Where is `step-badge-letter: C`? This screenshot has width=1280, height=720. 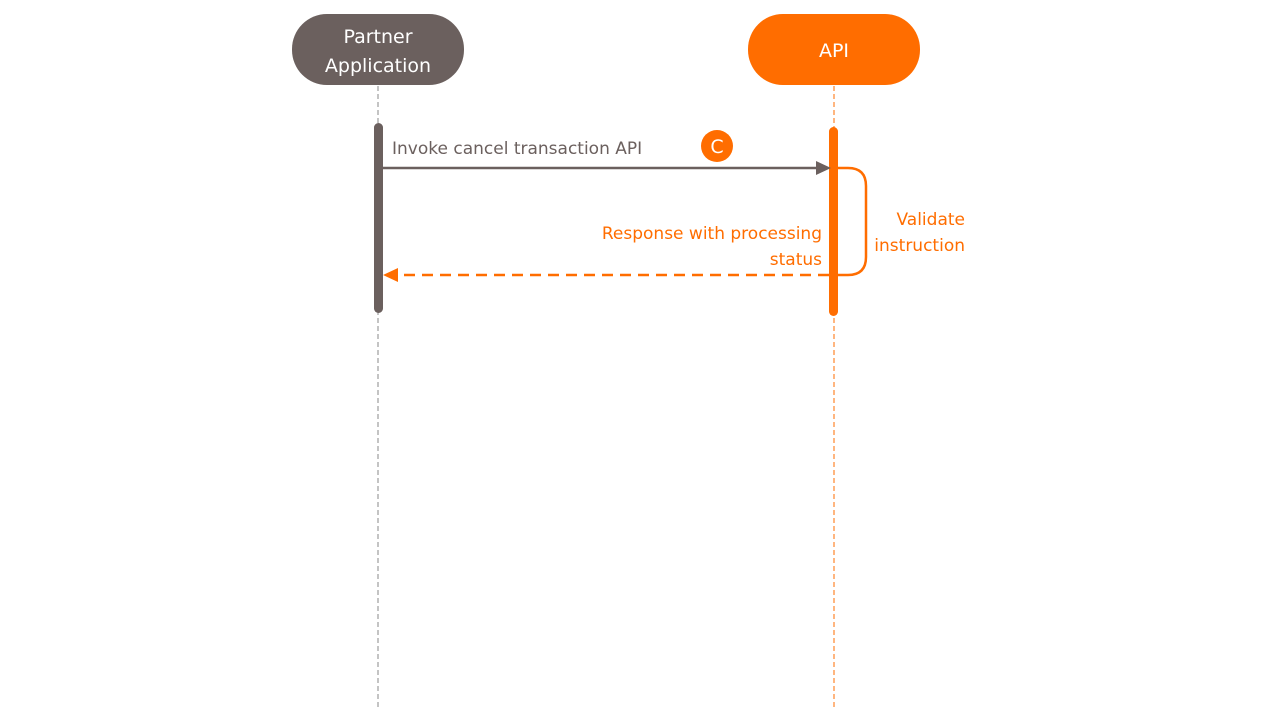 step-badge-letter: C is located at coordinates (716, 147).